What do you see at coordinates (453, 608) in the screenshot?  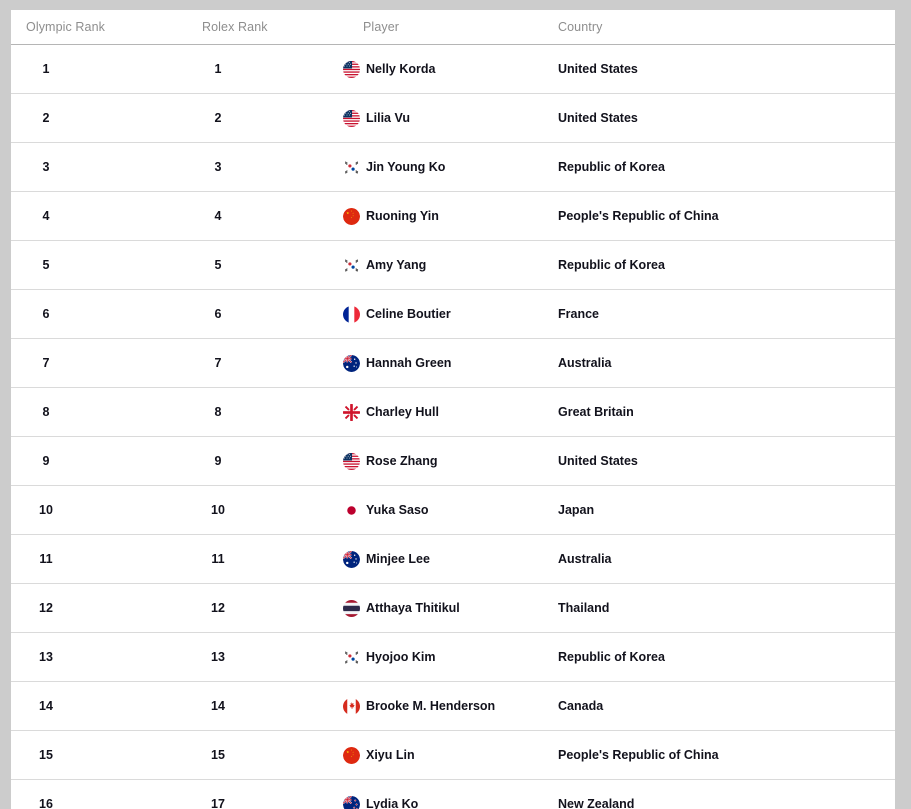 I see `table-row: 12 12 Atthaya Thitikul Thailand` at bounding box center [453, 608].